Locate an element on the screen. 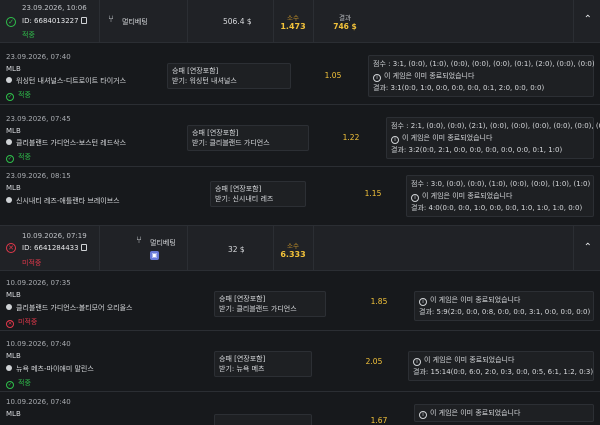 This screenshot has height=425, width=600. result-amount: 746 $ is located at coordinates (345, 26).